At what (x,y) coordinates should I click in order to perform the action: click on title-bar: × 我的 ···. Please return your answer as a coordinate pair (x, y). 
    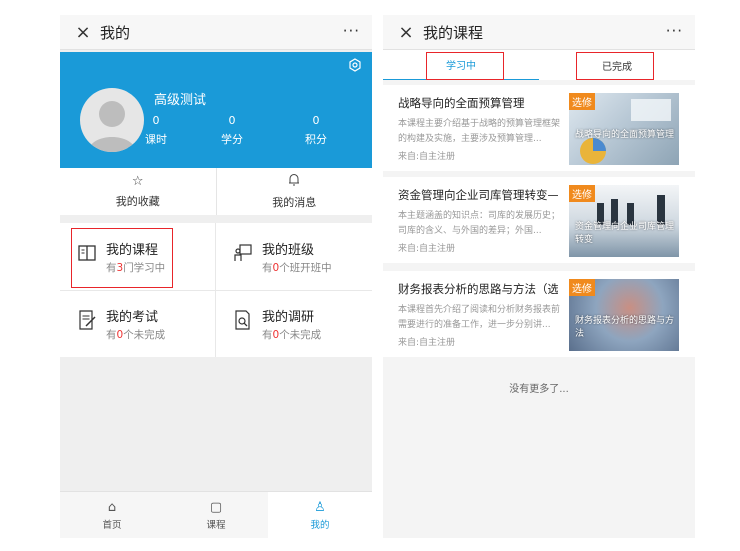
    Looking at the image, I should click on (216, 32).